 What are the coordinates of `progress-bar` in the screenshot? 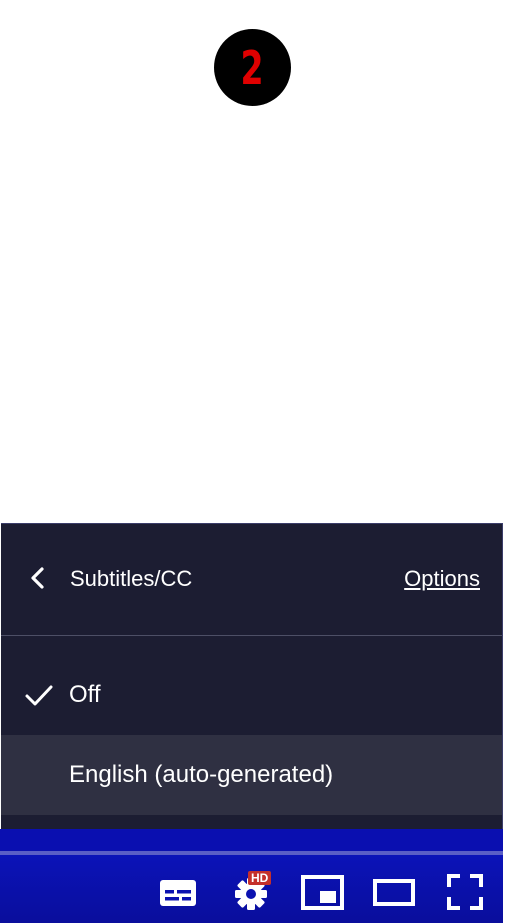 It's located at (251, 840).